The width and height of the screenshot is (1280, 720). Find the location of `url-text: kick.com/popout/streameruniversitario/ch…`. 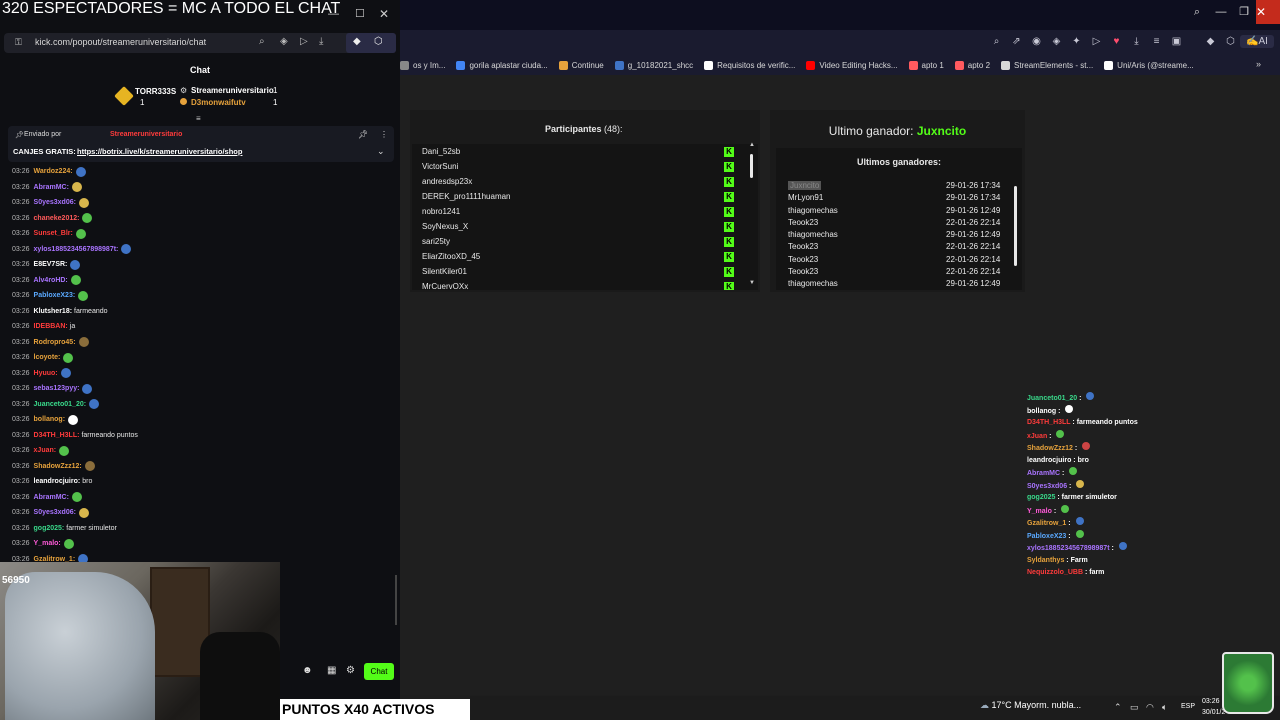

url-text: kick.com/popout/streameruniversitario/ch… is located at coordinates (120, 42).